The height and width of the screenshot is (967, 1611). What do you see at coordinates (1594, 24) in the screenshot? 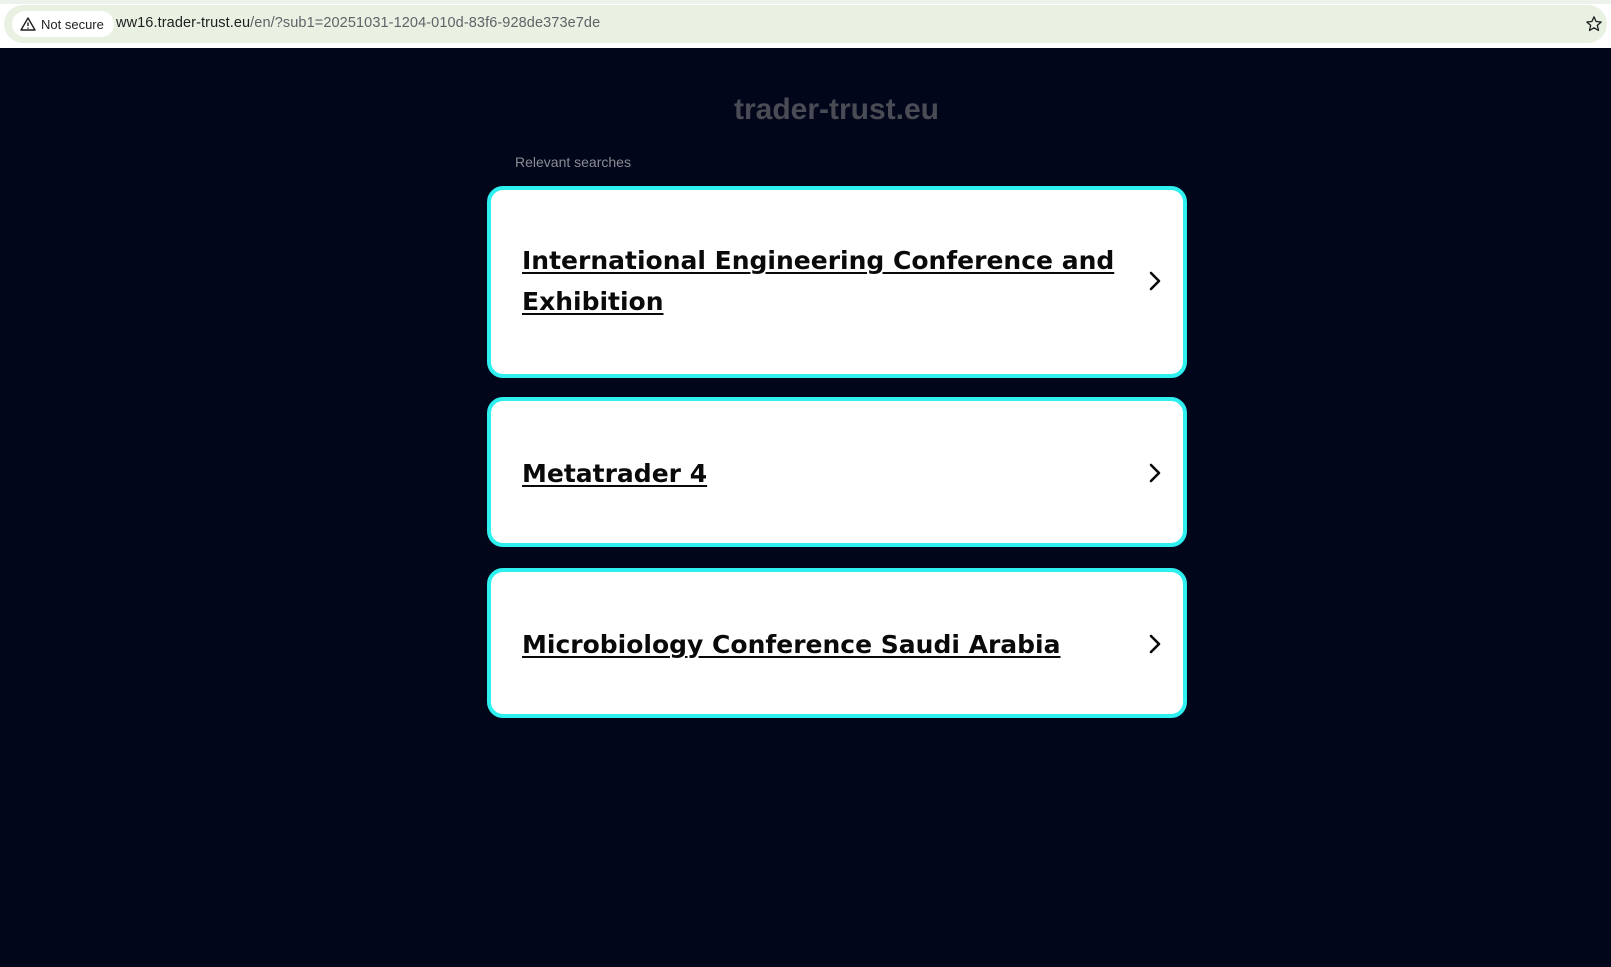
I see `star-outline-icon` at bounding box center [1594, 24].